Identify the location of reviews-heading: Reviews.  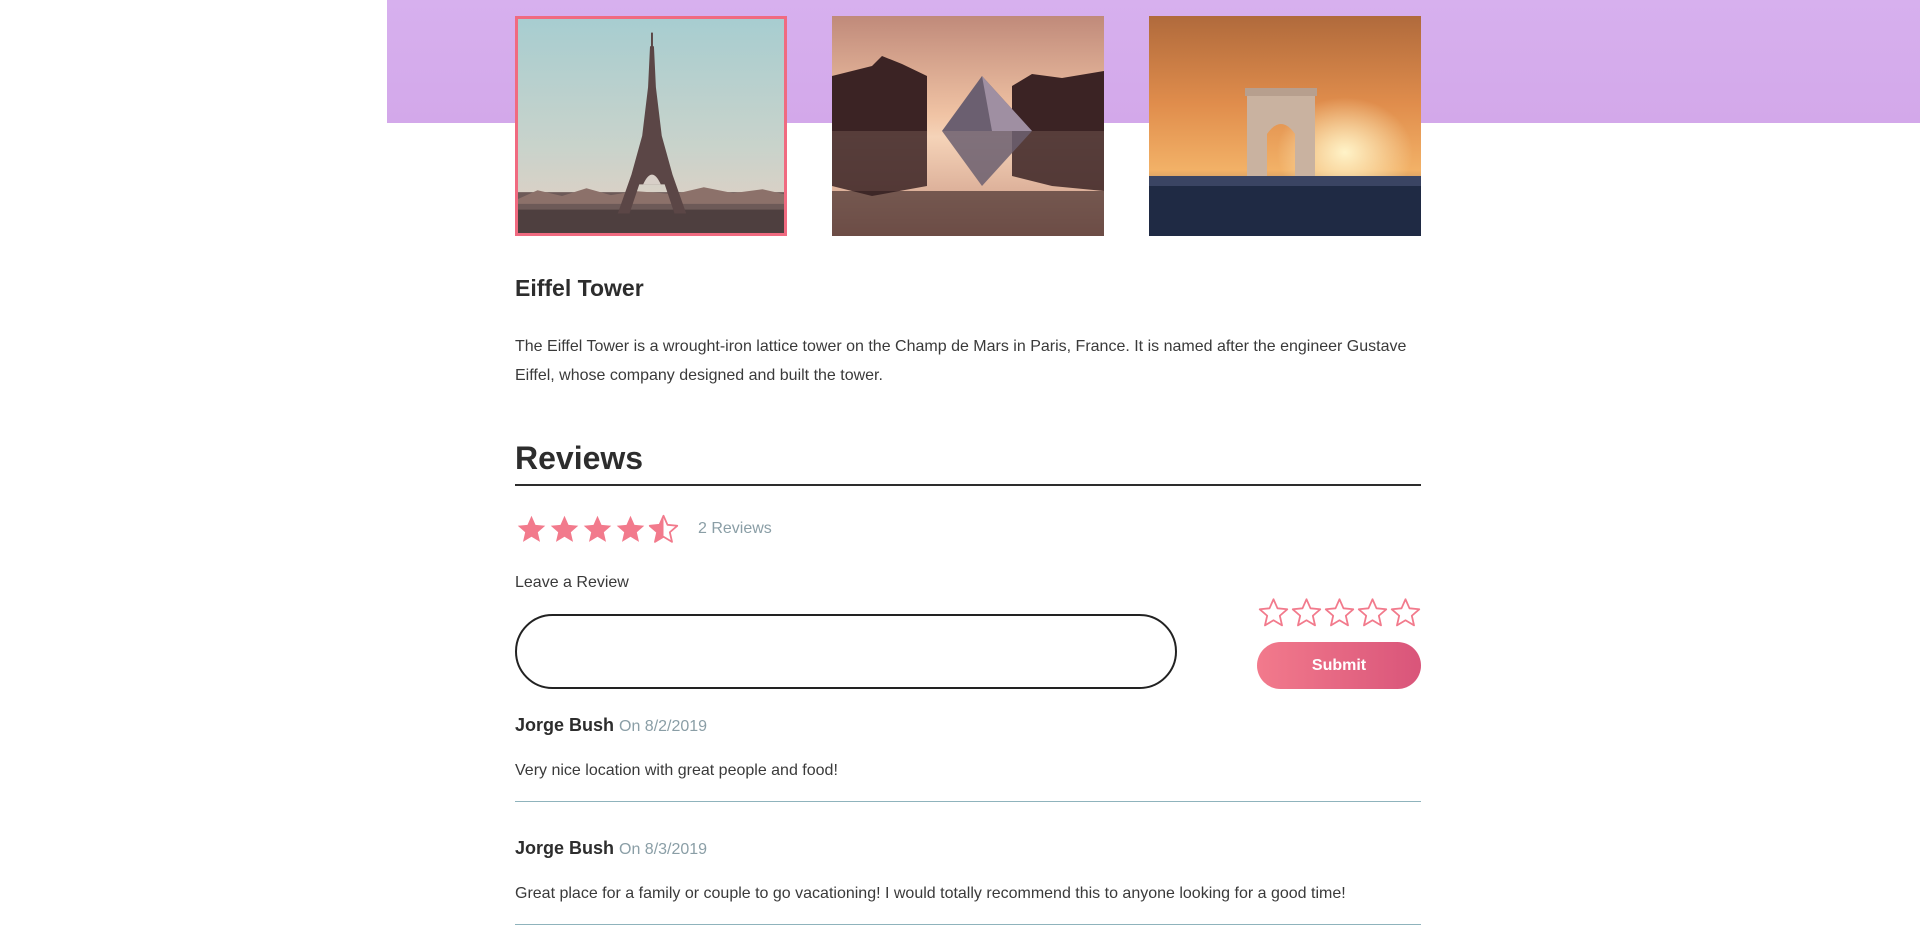
(579, 458).